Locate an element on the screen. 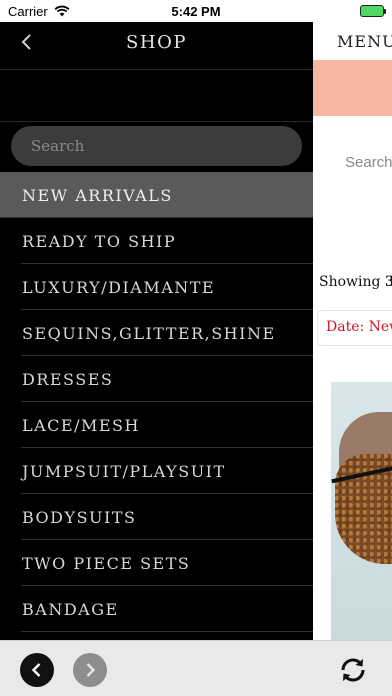 The width and height of the screenshot is (392, 696). category-item-bodysuits: BODYSUITS is located at coordinates (156, 517).